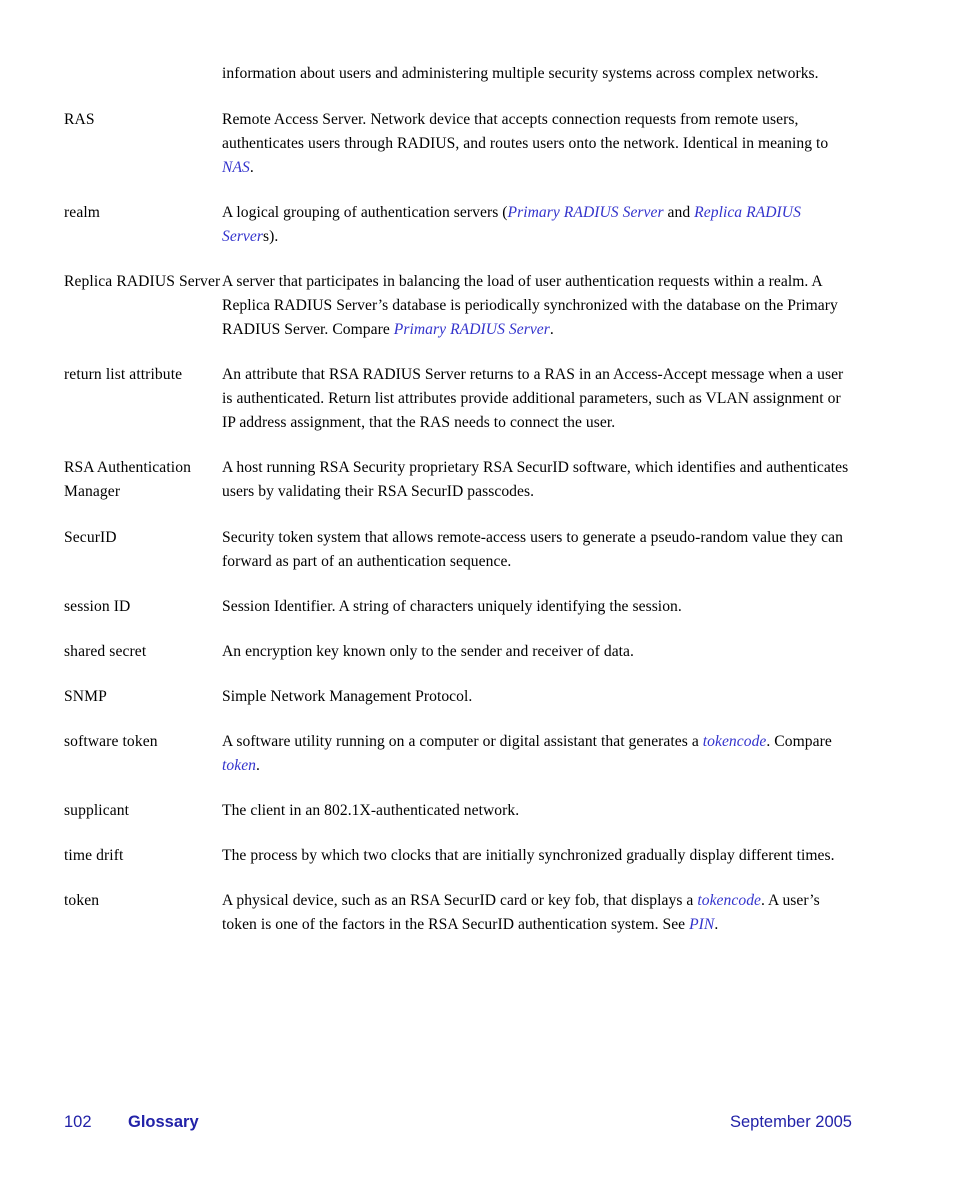  Describe the element at coordinates (458, 1122) in the screenshot. I see `page-footer: 102 Glossary September 2005` at that location.